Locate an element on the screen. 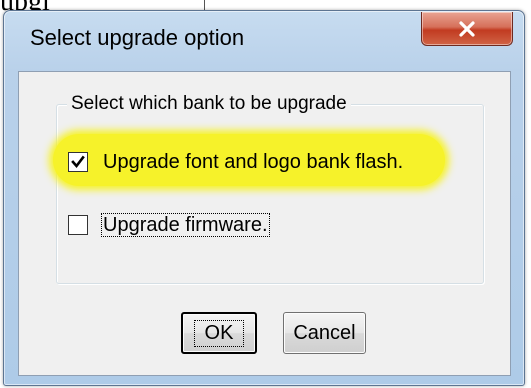 The height and width of the screenshot is (388, 531). groupbox-legend: Select which bank to be upgrade is located at coordinates (209, 104).